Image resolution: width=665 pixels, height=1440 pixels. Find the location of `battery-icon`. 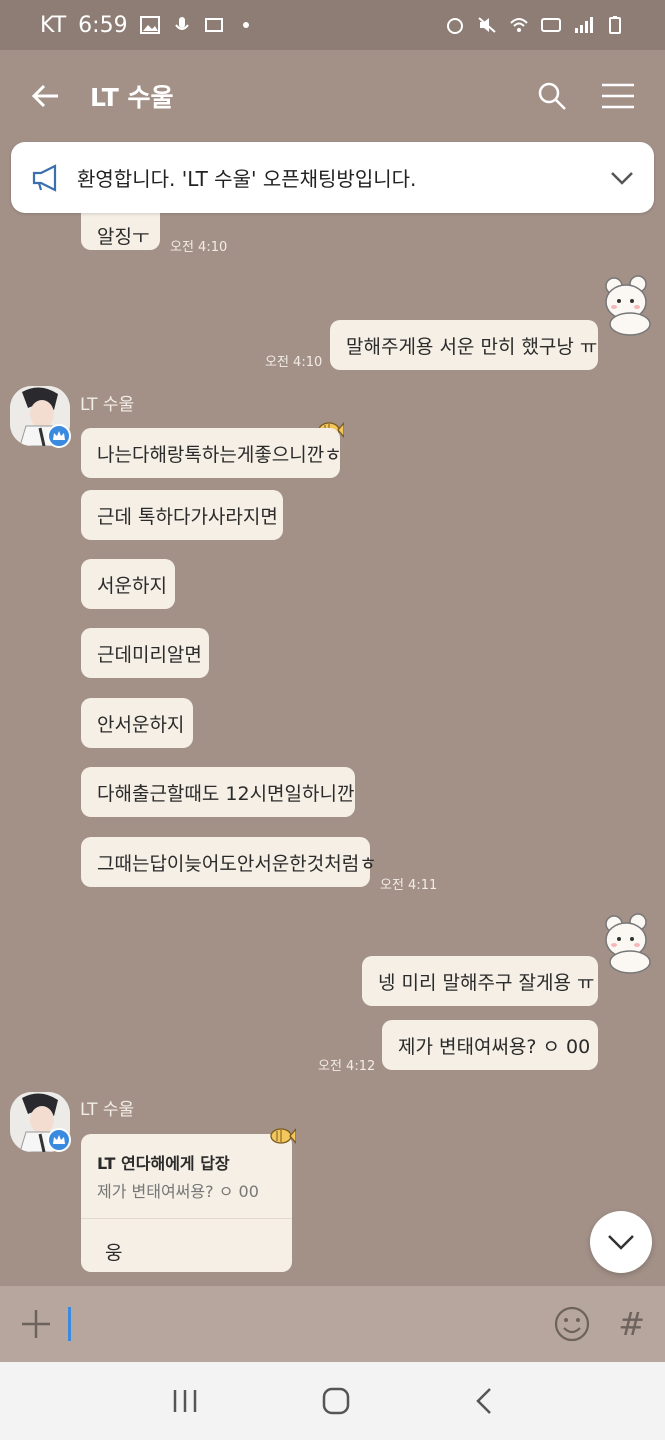

battery-icon is located at coordinates (615, 25).